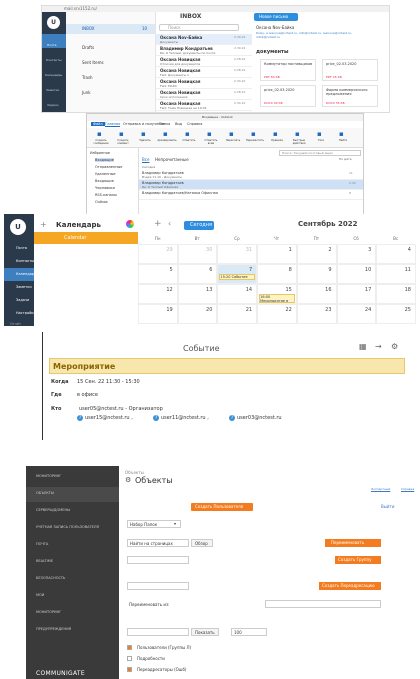 The image size is (420, 679). Describe the element at coordinates (158, 543) in the screenshot. I see `find-input: Найти на страницах` at that location.